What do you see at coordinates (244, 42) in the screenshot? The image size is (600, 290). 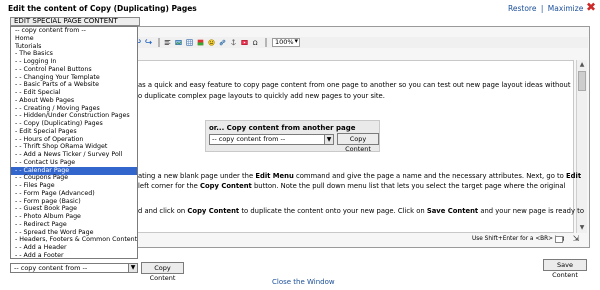 I see `media-icon` at bounding box center [244, 42].